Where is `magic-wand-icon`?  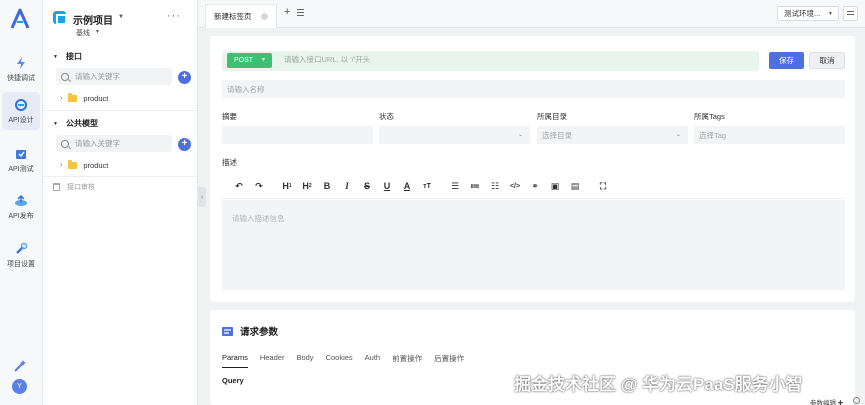 magic-wand-icon is located at coordinates (20, 366).